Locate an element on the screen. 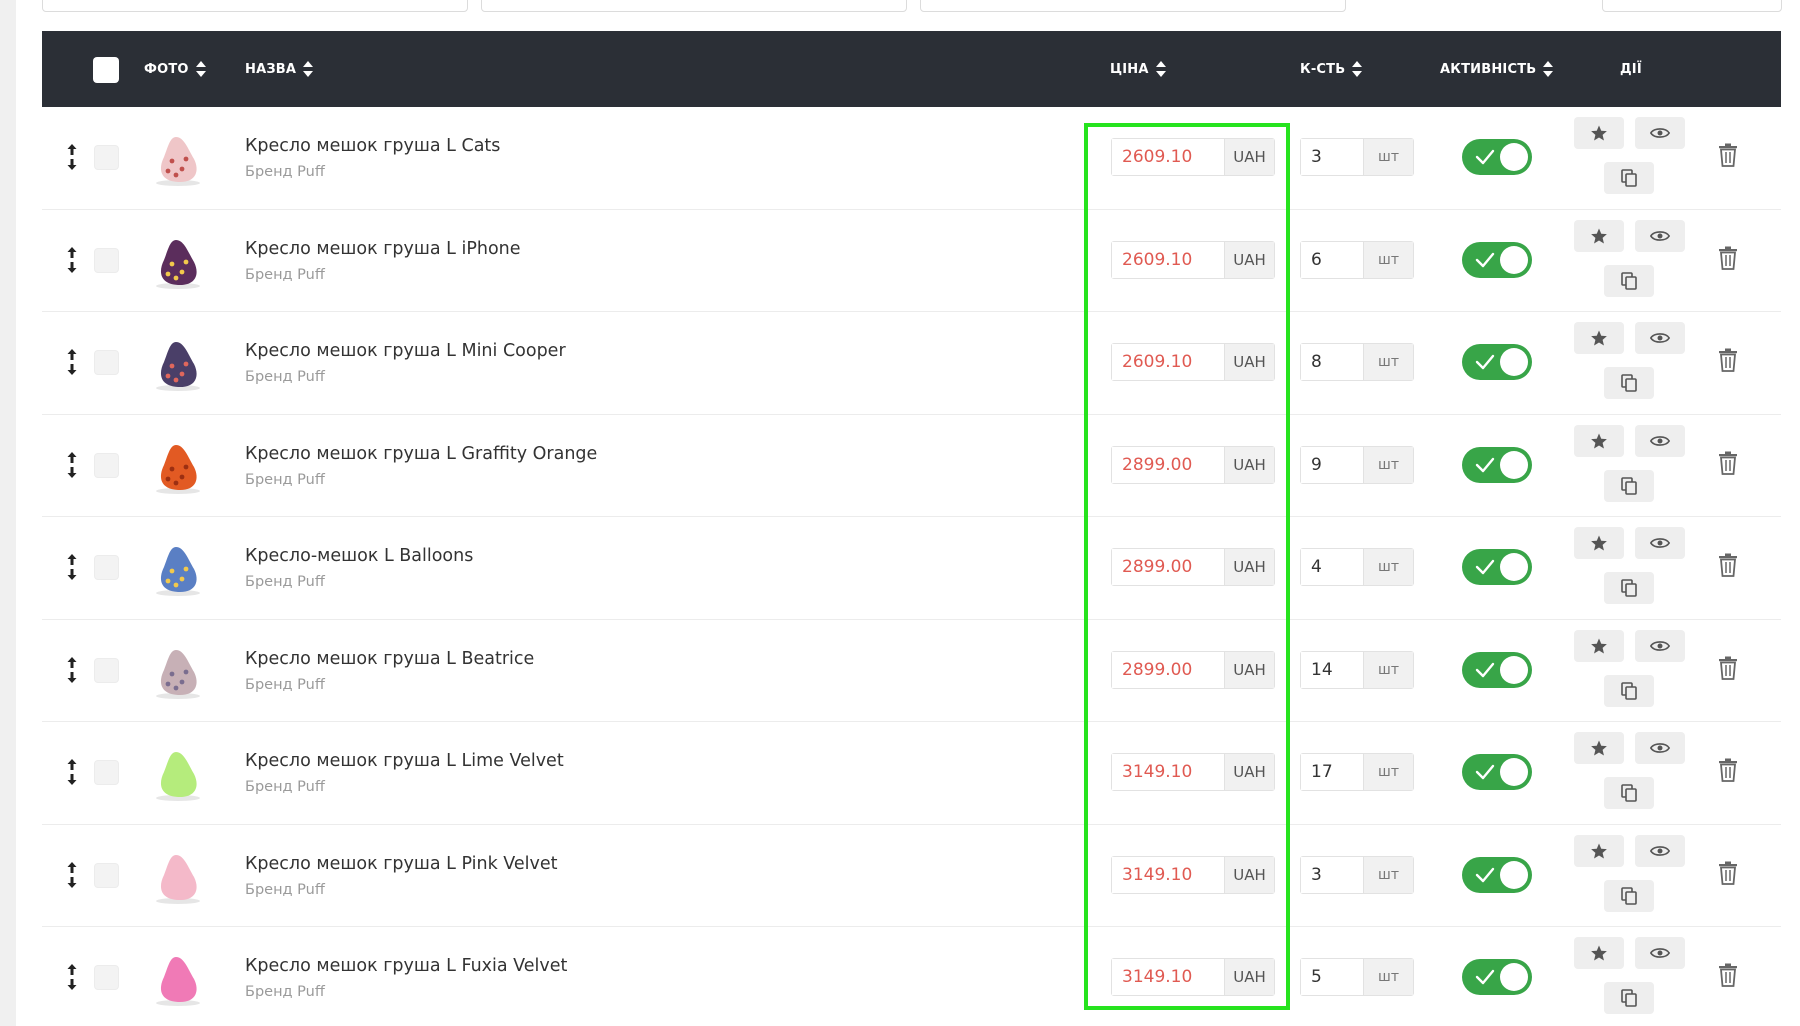  product-name: Кресло мешок груша L Cats is located at coordinates (372, 146).